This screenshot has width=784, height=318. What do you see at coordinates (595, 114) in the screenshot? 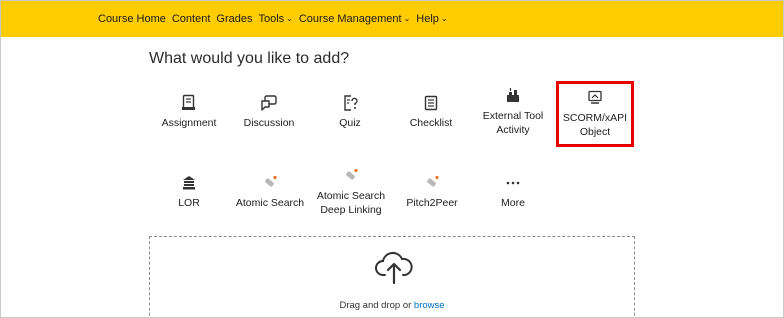
I see `highlight-box` at bounding box center [595, 114].